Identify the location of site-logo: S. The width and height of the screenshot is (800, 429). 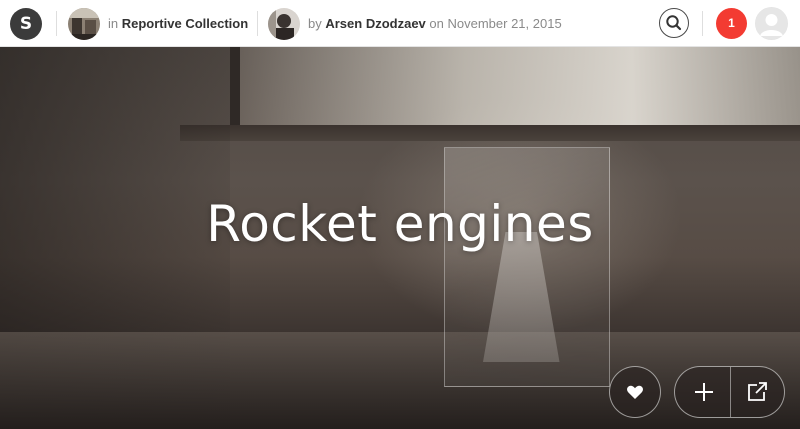
(26, 24).